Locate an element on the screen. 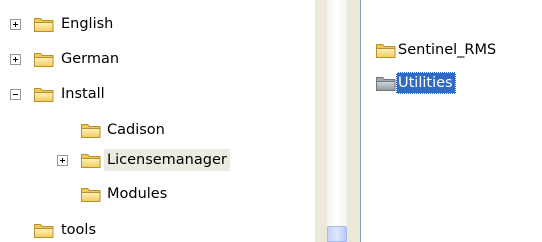 This screenshot has width=542, height=242. tree-item-label: Licensemanager is located at coordinates (167, 160).